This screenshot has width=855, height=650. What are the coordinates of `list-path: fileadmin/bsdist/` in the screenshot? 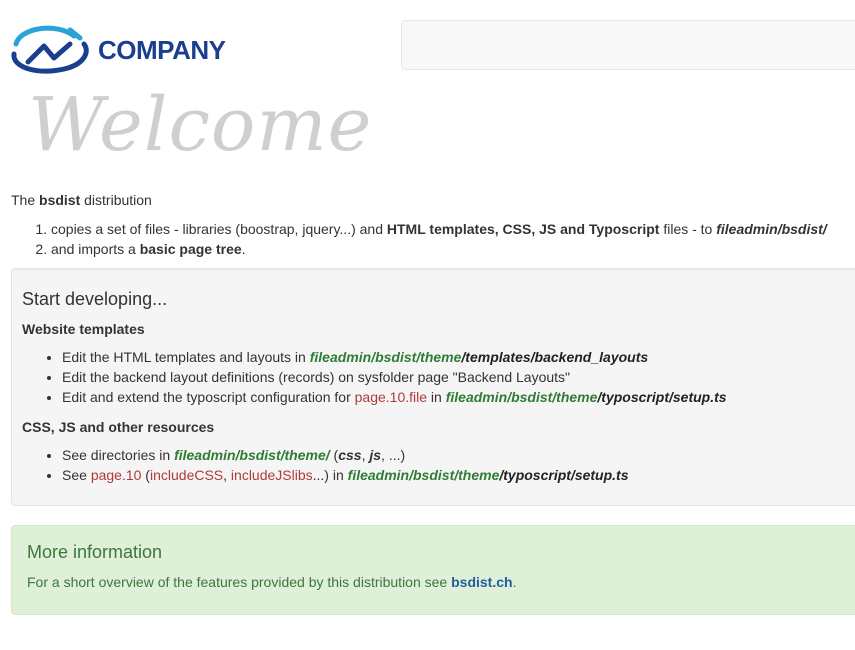 It's located at (771, 229).